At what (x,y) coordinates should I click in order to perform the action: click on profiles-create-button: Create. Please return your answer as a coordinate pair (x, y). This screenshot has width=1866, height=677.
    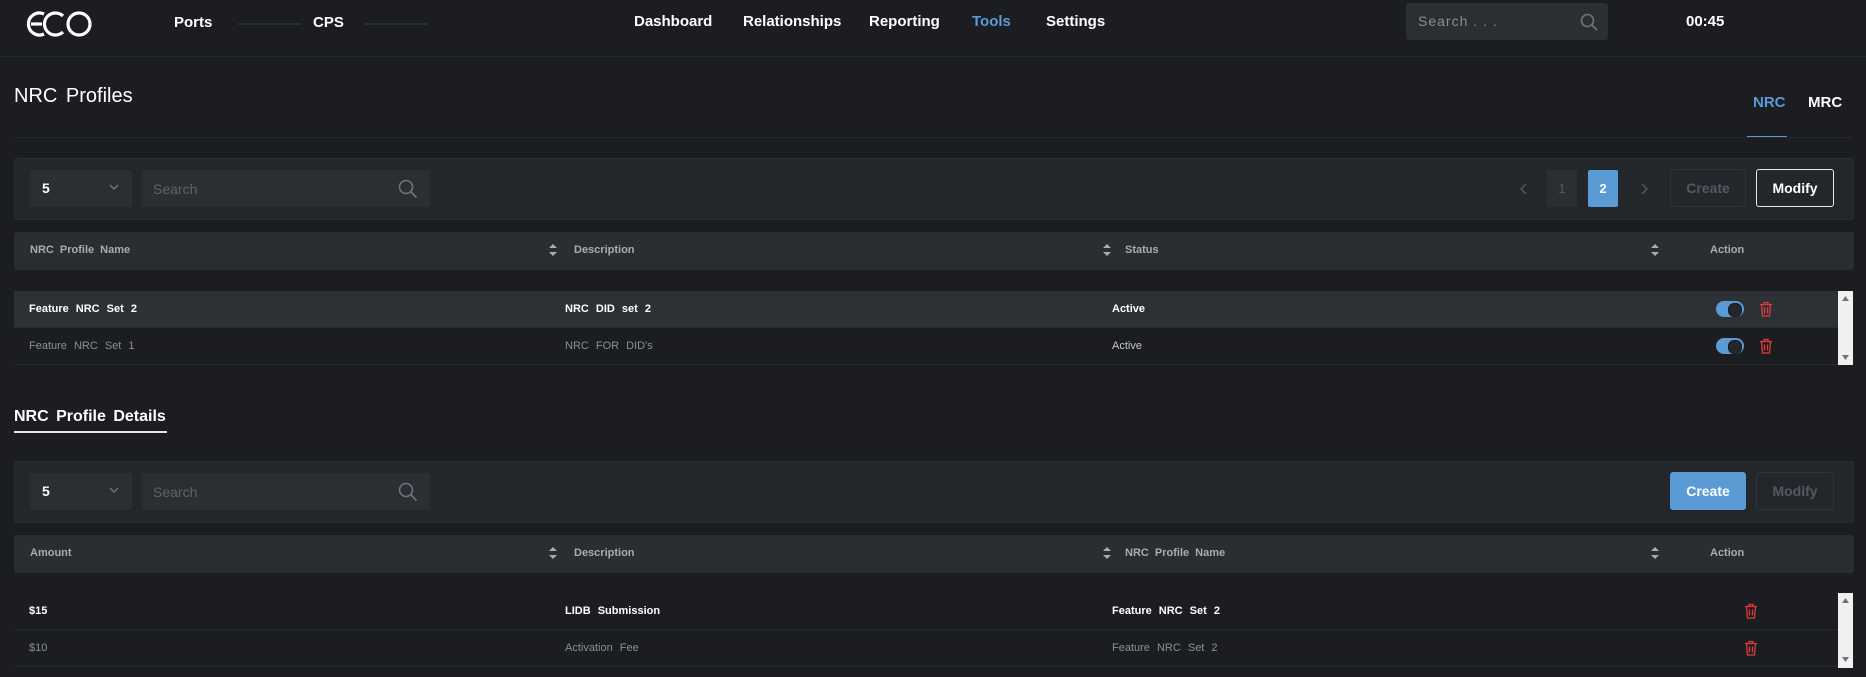
    Looking at the image, I should click on (1708, 188).